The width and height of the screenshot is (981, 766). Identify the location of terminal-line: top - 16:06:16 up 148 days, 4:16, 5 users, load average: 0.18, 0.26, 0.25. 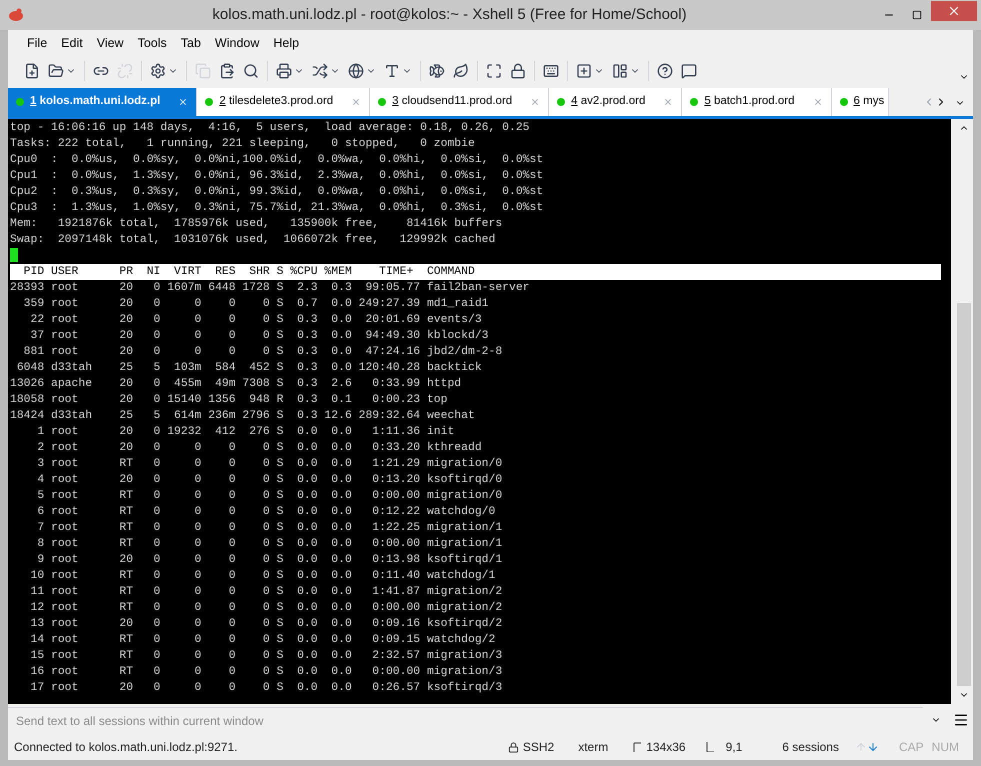
(270, 128).